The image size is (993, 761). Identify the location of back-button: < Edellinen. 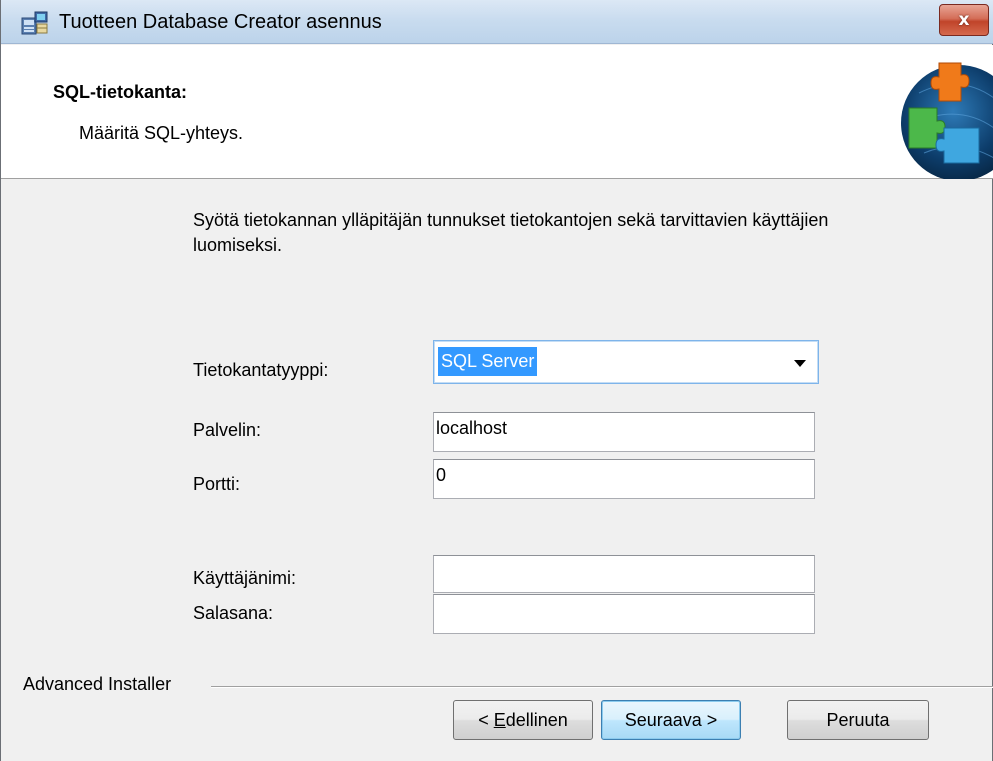
(523, 720).